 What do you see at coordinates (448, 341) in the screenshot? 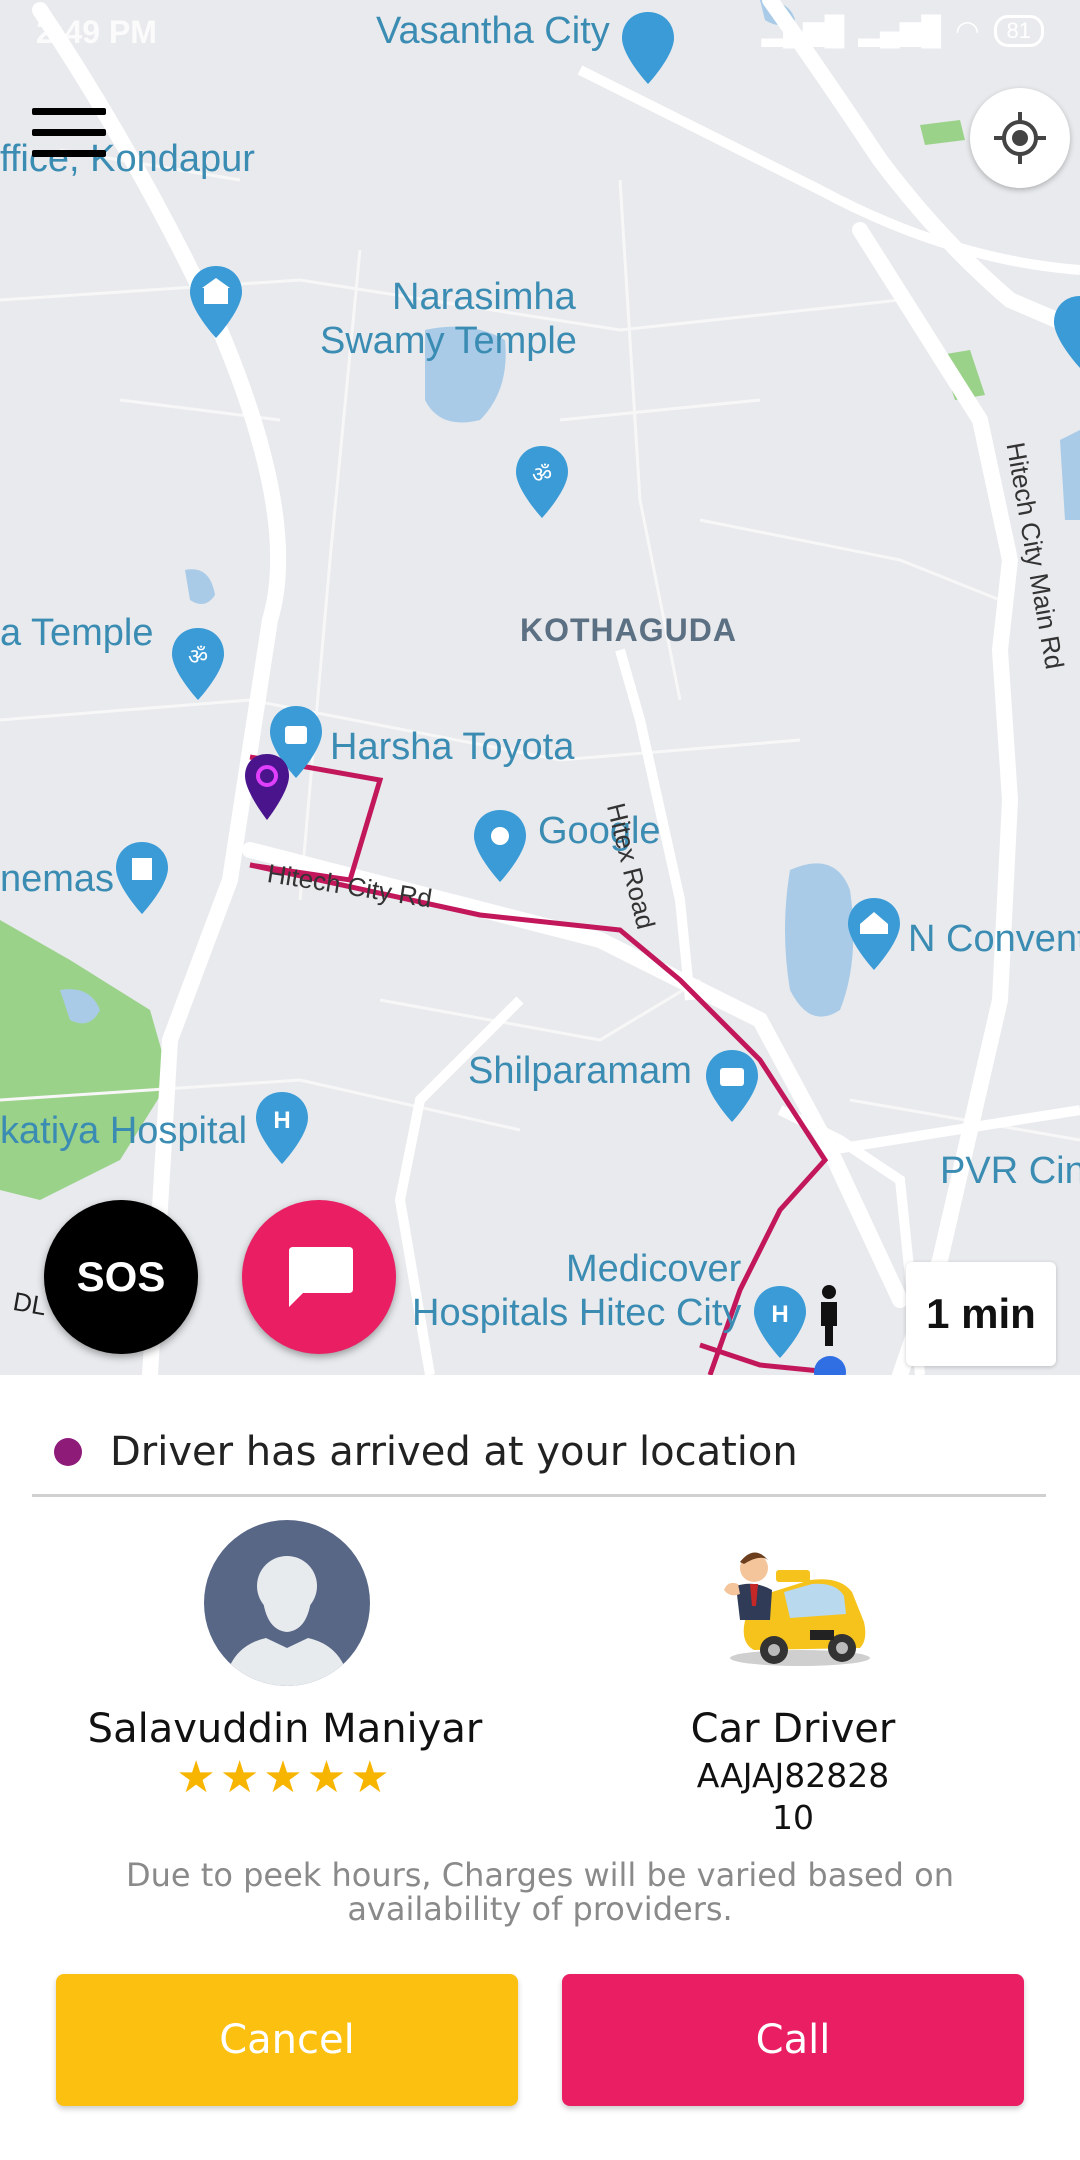
I see `map-label-narasimha-2: Swamy Temple` at bounding box center [448, 341].